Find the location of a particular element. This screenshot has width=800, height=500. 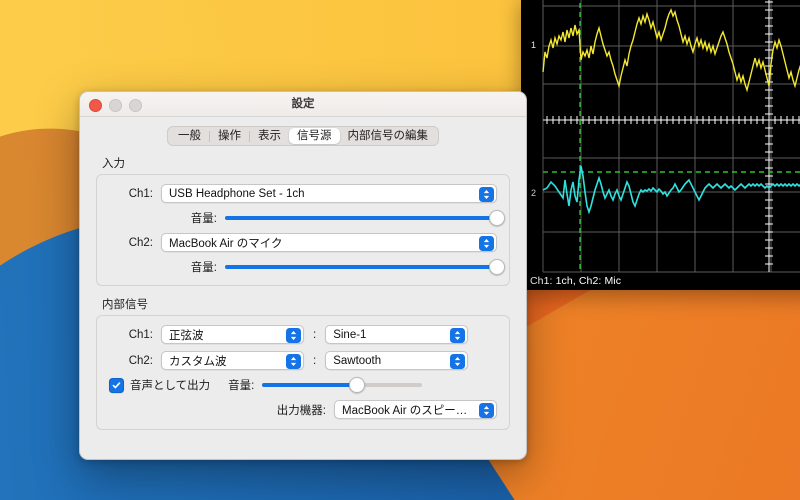

scope-channel-1-label: 1 is located at coordinates (533, 45).